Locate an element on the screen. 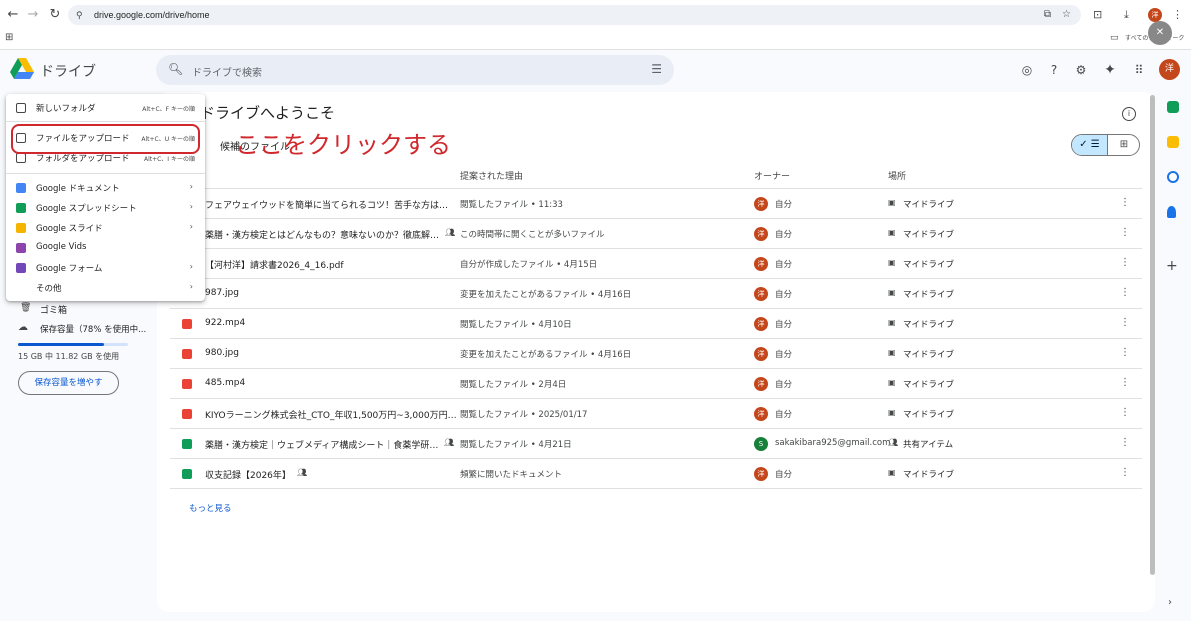 Image resolution: width=1191 pixels, height=621 pixels. close-overlay-icon: ✕ is located at coordinates (1160, 33).